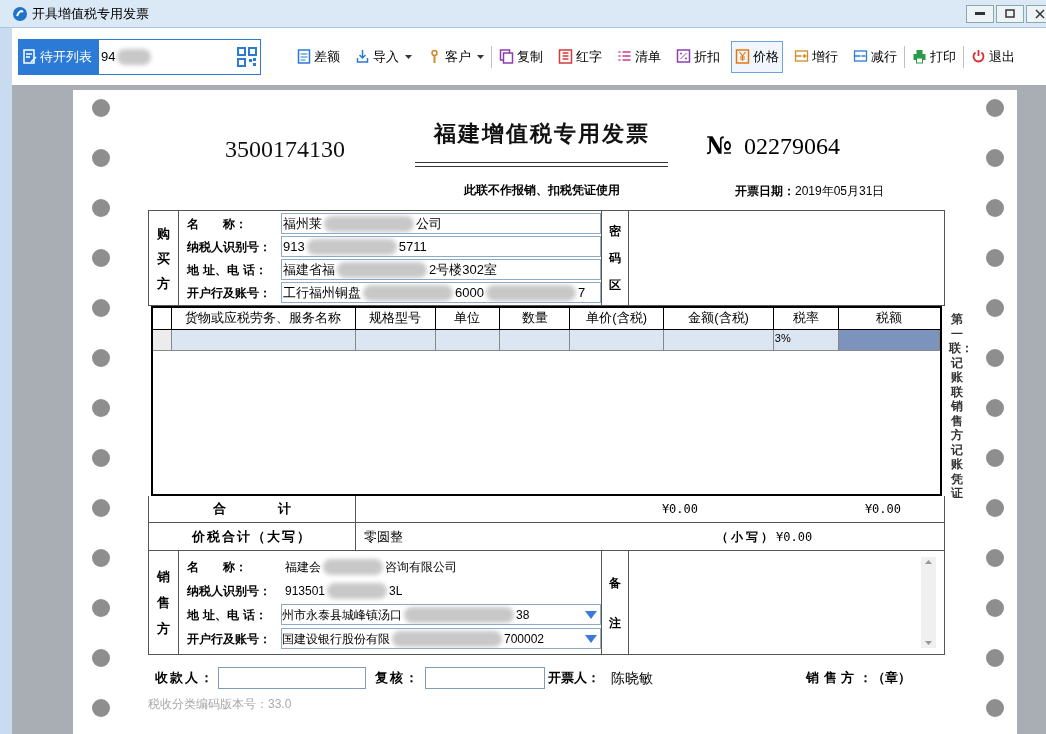  Describe the element at coordinates (746, 537) in the screenshot. I see `figures-label: （小写）` at that location.